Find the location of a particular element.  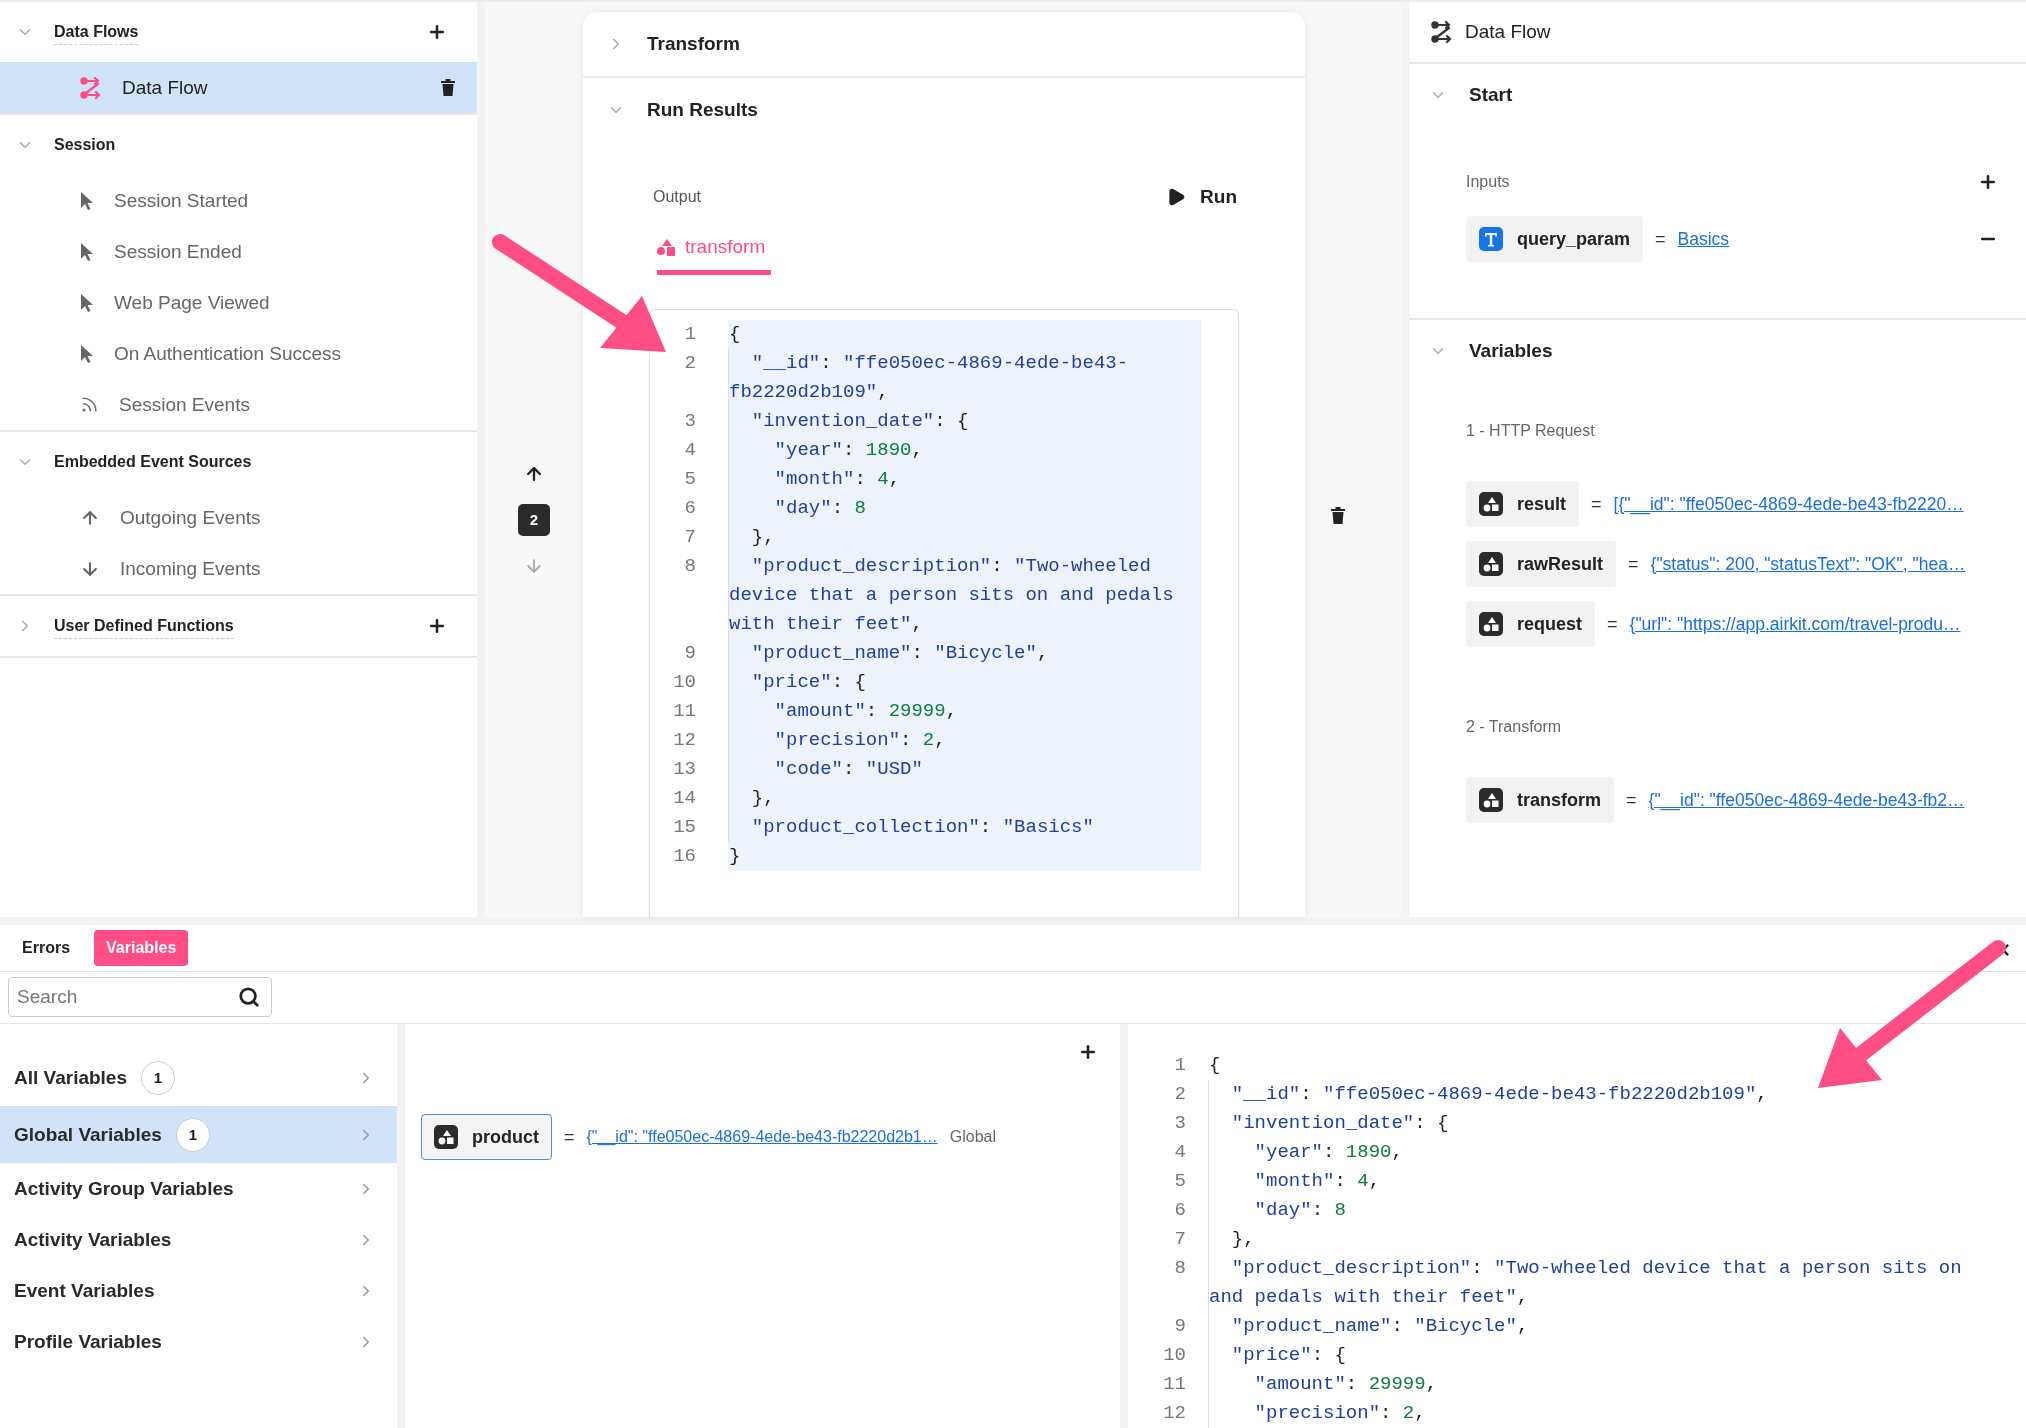

line-number: 9 is located at coordinates (690, 653).